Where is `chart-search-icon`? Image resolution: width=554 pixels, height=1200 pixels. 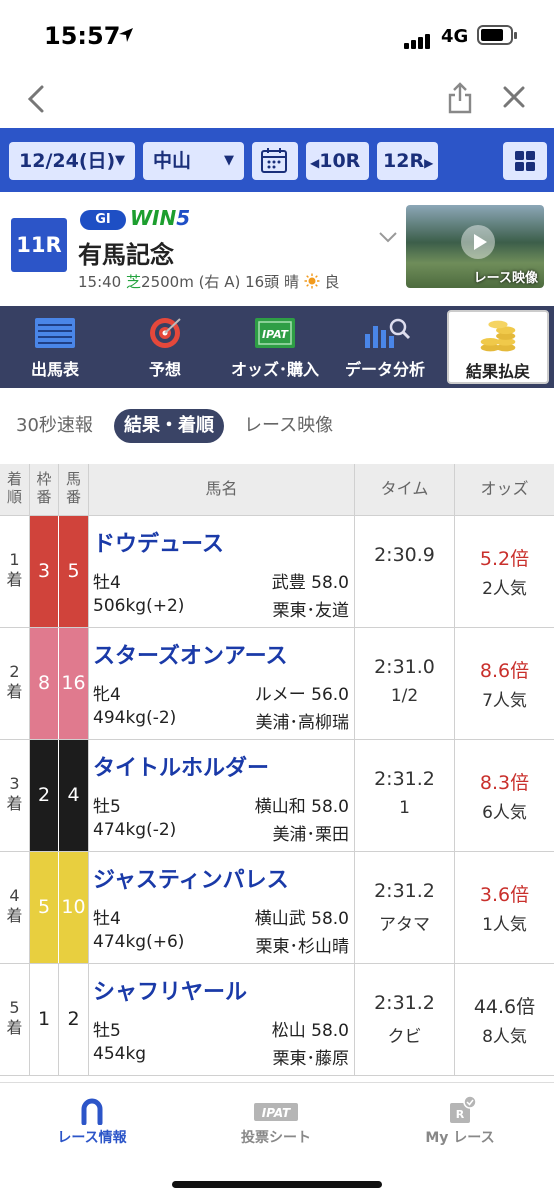 chart-search-icon is located at coordinates (388, 333).